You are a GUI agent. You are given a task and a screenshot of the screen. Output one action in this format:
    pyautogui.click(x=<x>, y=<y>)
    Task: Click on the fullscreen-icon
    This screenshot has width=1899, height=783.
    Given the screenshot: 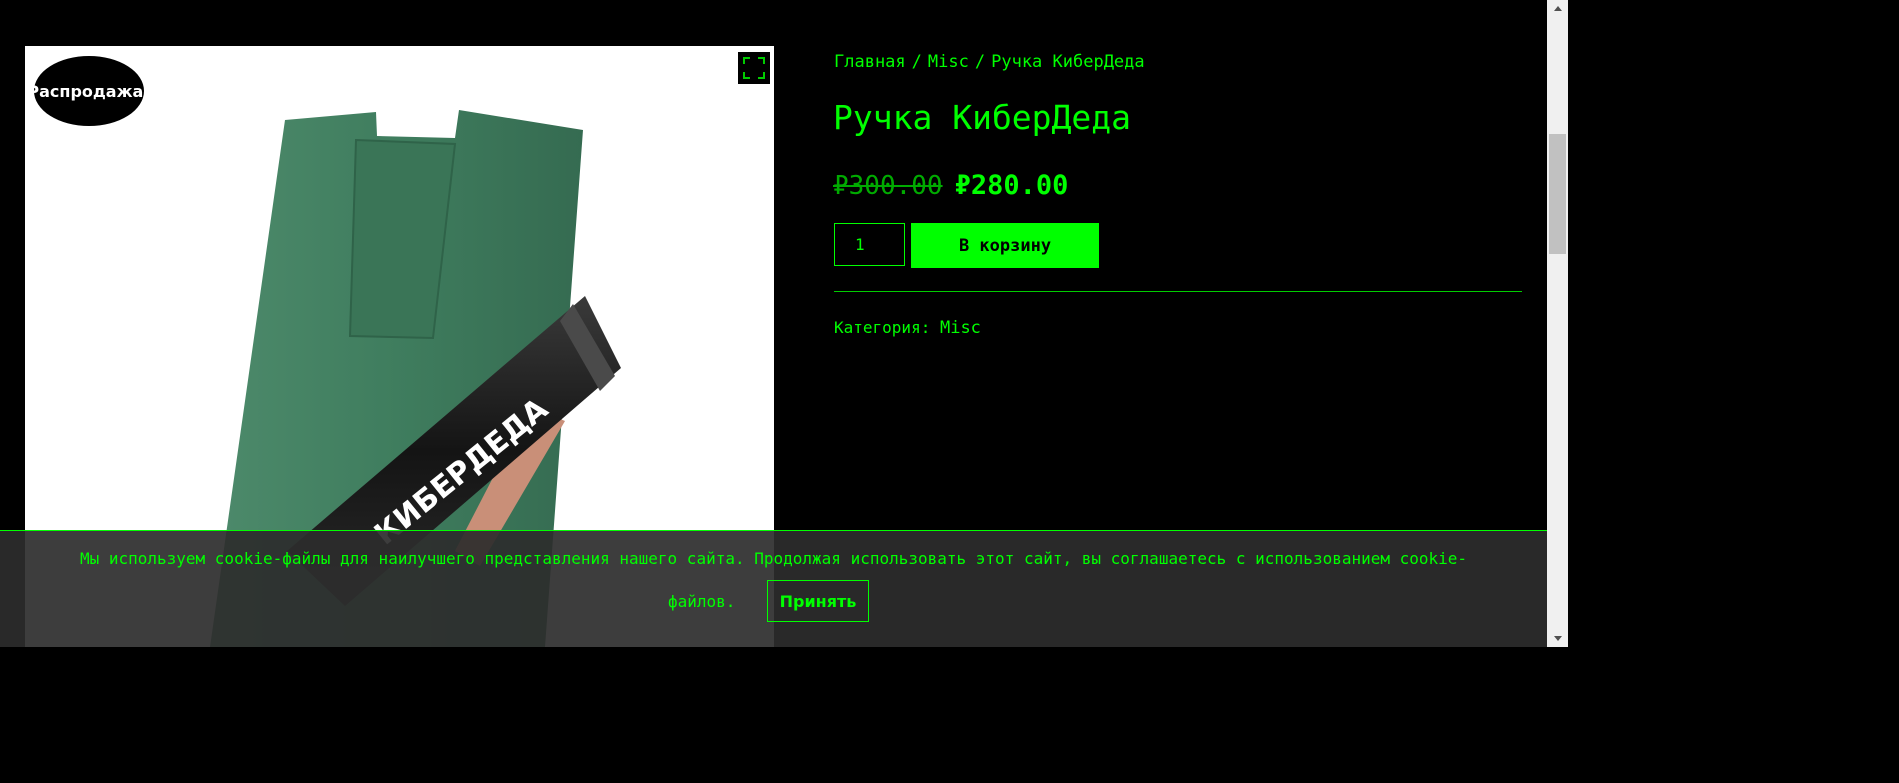 What is the action you would take?
    pyautogui.click(x=754, y=68)
    